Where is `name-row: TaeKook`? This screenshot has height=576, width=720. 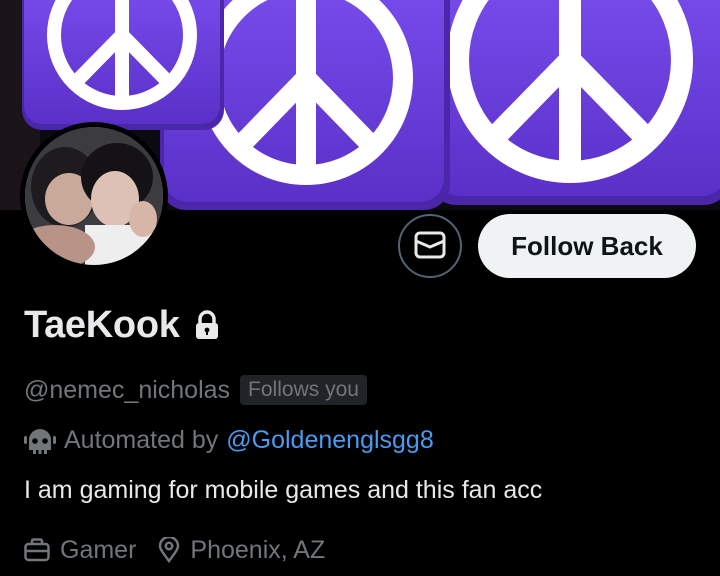
name-row: TaeKook is located at coordinates (122, 325).